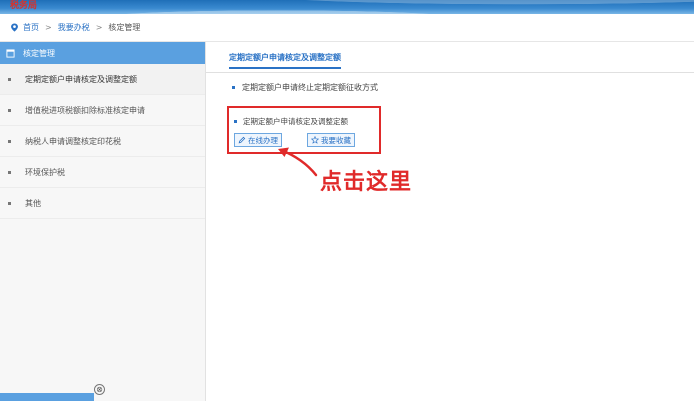 The image size is (694, 401). I want to click on sidebar-item-fixed-quota: 定期定额户申请核定及调整定额, so click(102, 79).